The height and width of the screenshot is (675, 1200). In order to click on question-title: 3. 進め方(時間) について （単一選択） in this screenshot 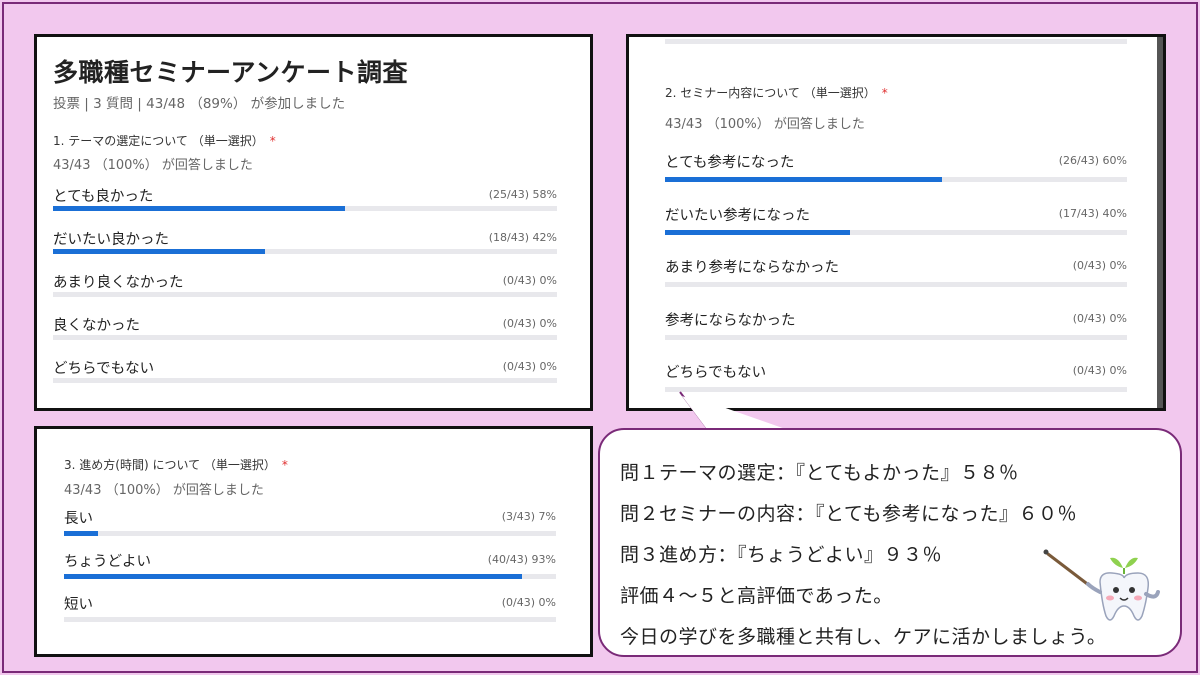, I will do `click(170, 465)`.